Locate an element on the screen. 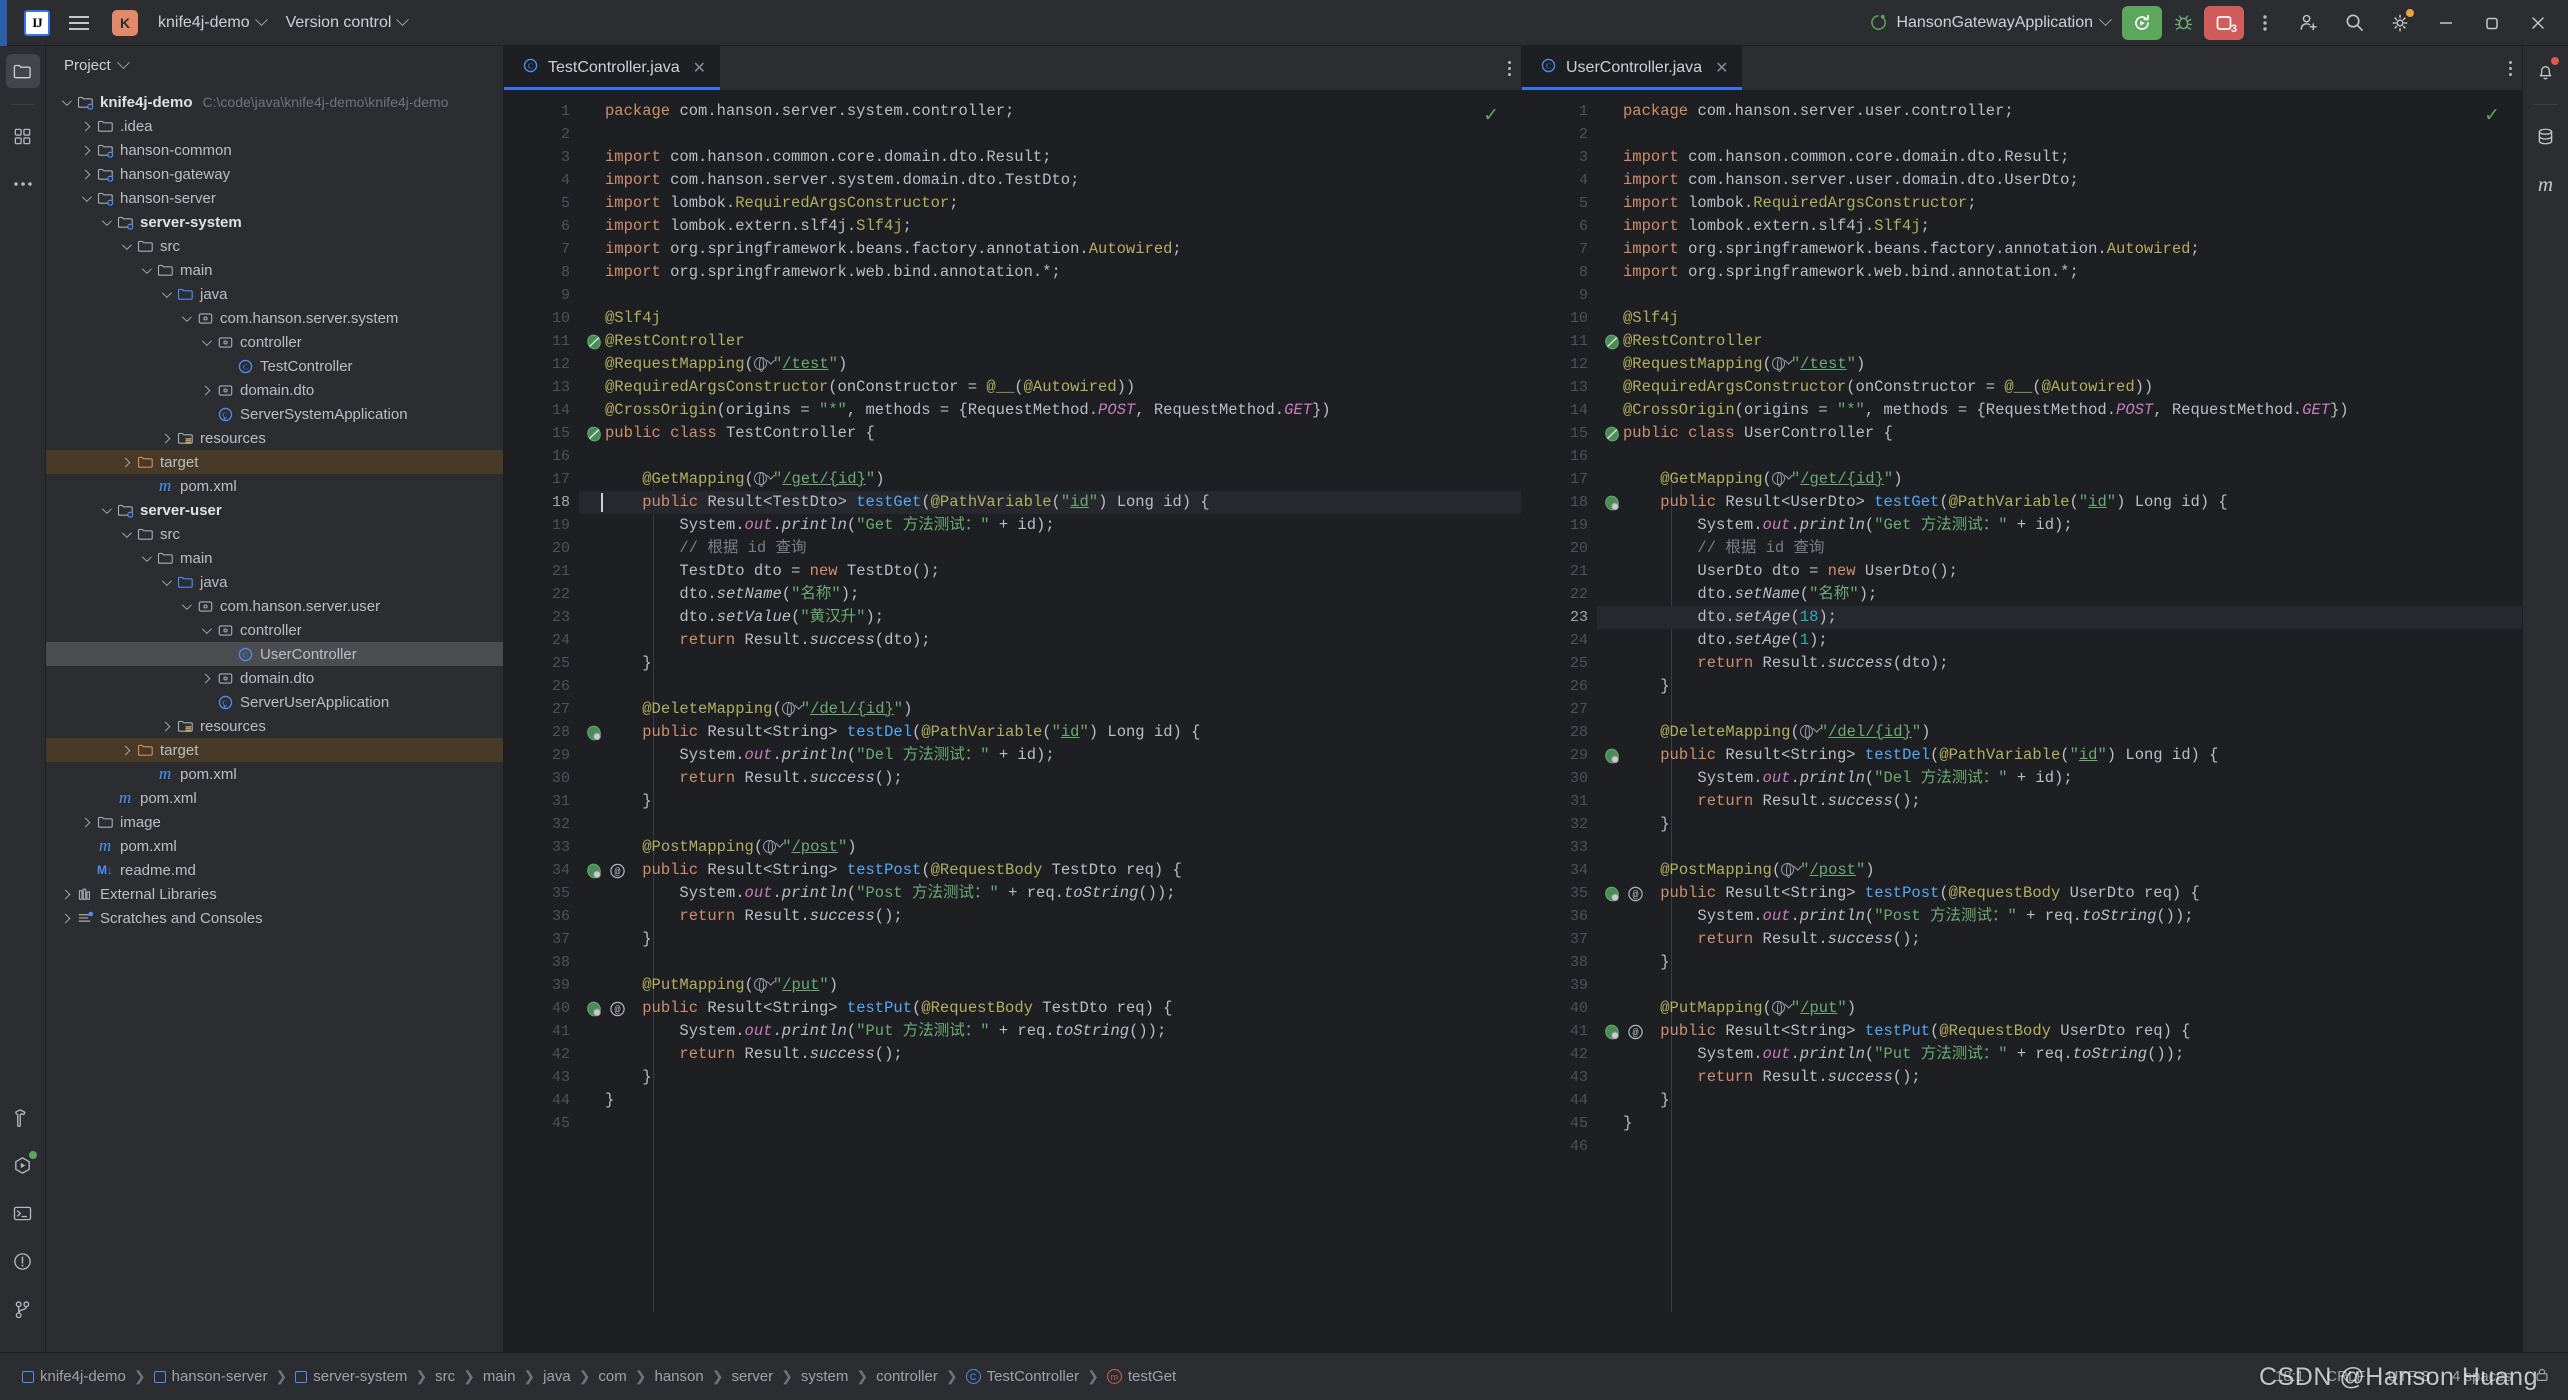 The height and width of the screenshot is (1400, 2568). breadcrumb-item-main: main is located at coordinates (499, 1376).